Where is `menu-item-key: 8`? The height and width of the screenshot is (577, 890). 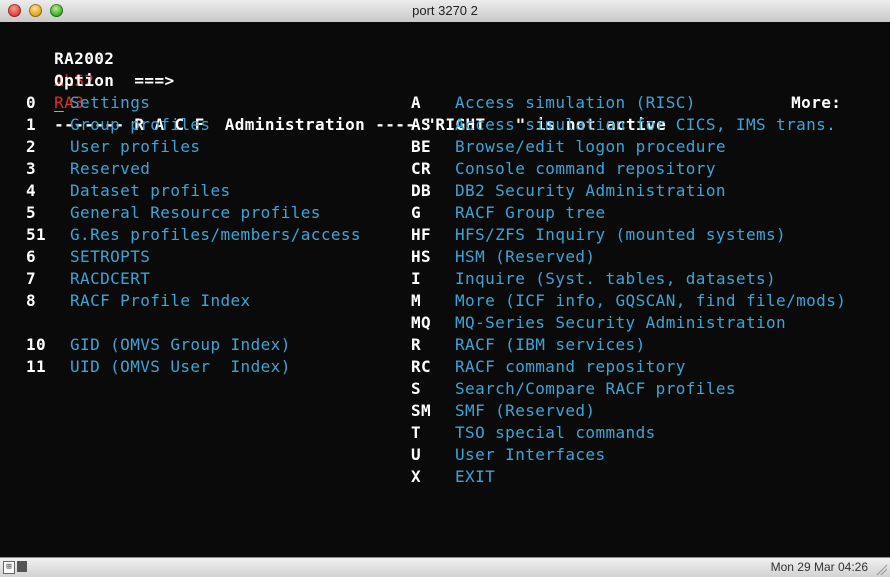 menu-item-key: 8 is located at coordinates (31, 301).